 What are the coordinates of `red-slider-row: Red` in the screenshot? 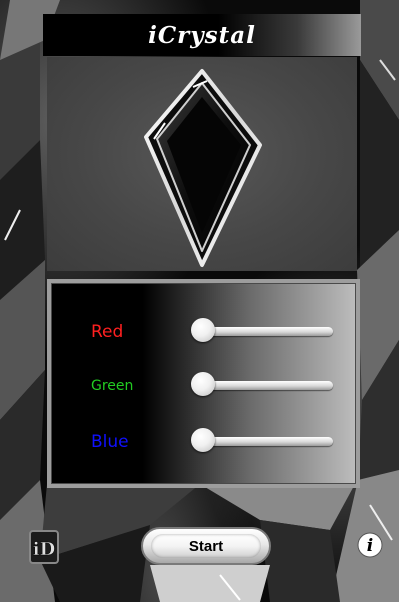 It's located at (203, 331).